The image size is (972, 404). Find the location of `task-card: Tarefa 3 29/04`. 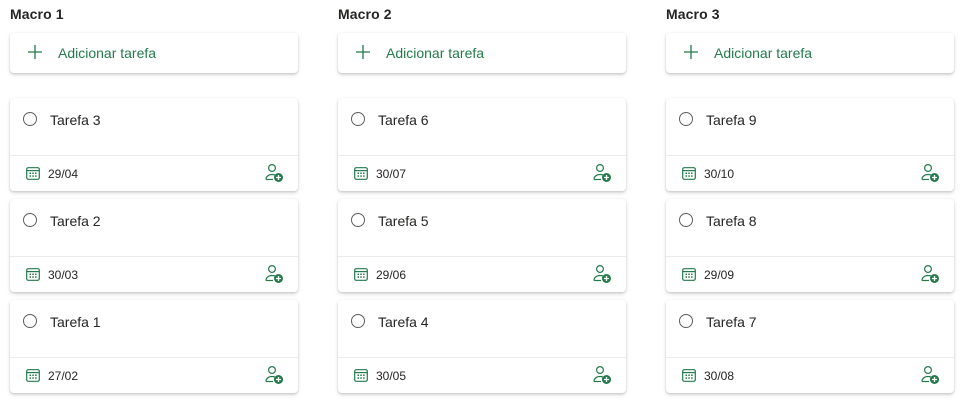

task-card: Tarefa 3 29/04 is located at coordinates (154, 144).